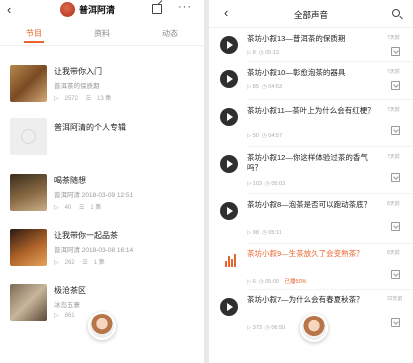 Image resolution: width=413 pixels, height=363 pixels. I want to click on track-meta: ▷ 103 ◷ 05:03, so click(266, 184).